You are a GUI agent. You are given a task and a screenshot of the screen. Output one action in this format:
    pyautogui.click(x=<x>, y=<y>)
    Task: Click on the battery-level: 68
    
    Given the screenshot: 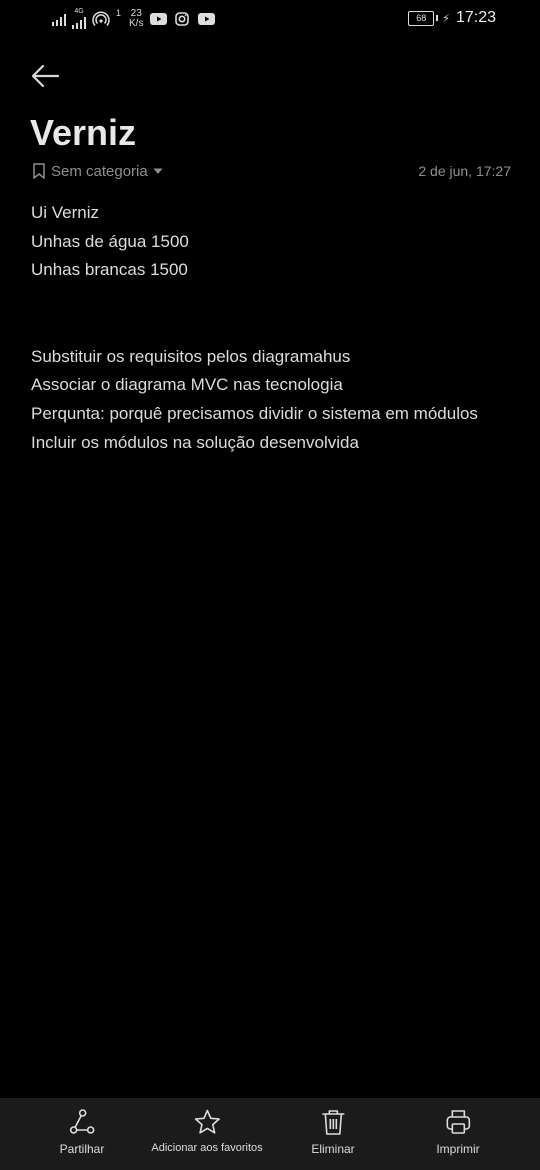 What is the action you would take?
    pyautogui.click(x=421, y=17)
    